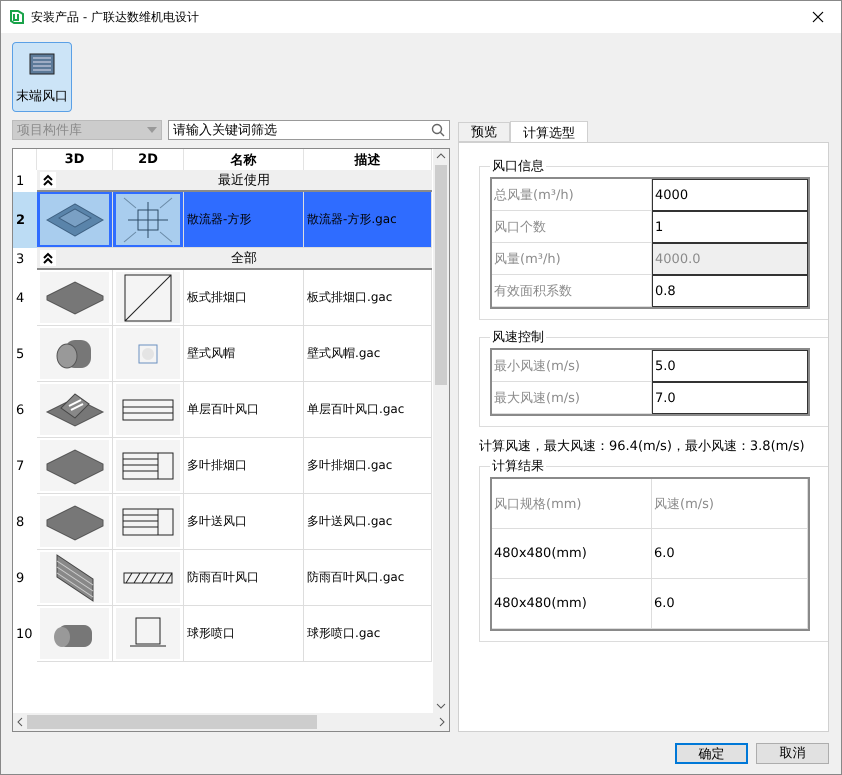  Describe the element at coordinates (244, 634) in the screenshot. I see `name-cell: 球形喷口` at that location.